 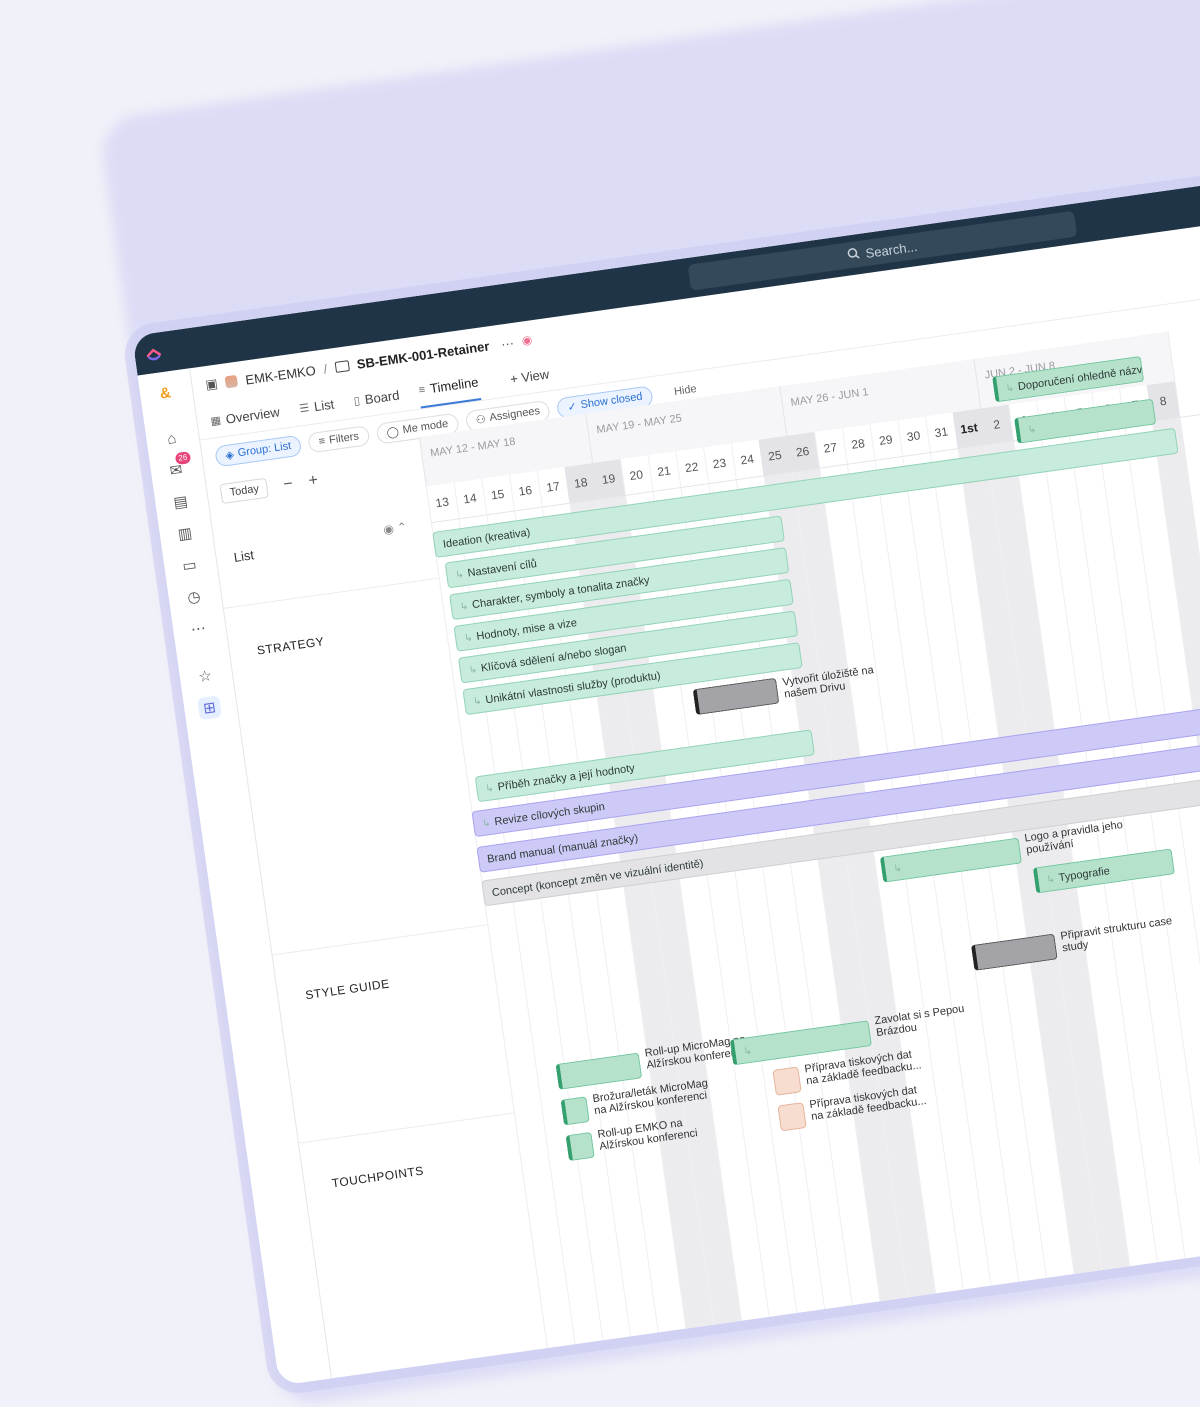 I want to click on timer-icon: ◷, so click(x=193, y=596).